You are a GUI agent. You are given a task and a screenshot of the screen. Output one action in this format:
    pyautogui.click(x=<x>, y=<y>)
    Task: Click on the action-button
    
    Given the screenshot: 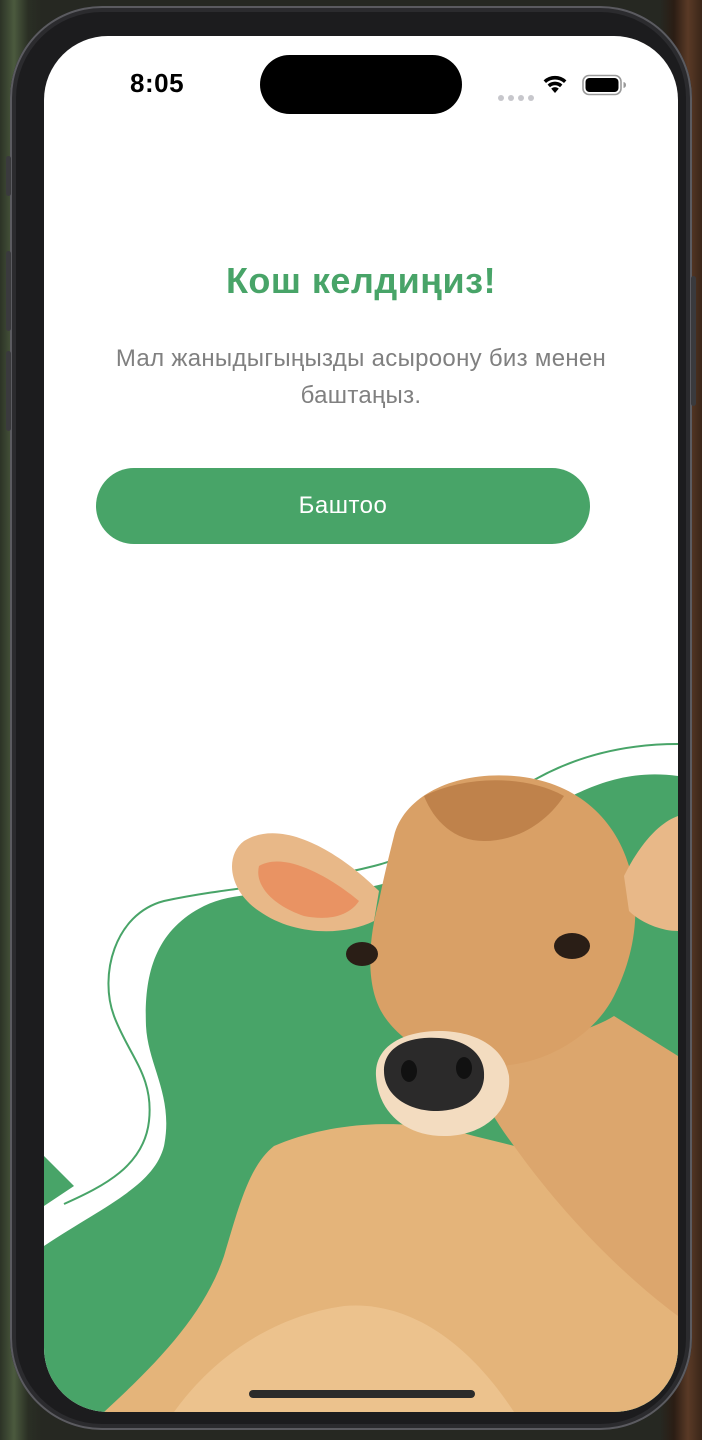 What is the action you would take?
    pyautogui.click(x=8, y=176)
    